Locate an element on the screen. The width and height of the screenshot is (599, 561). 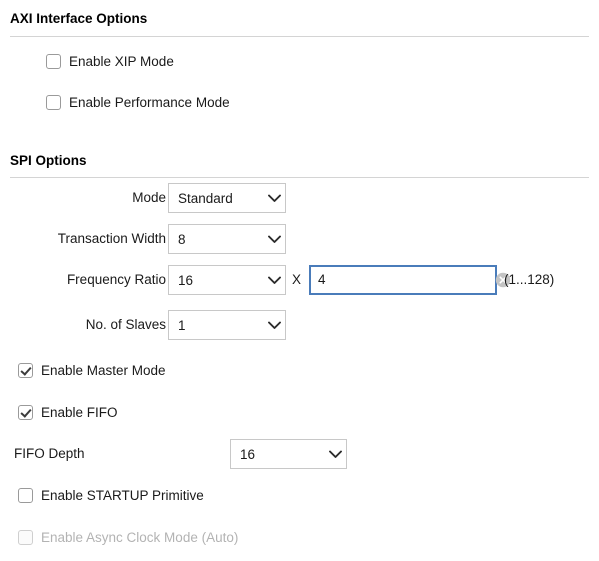
label-frequency-ratio: Frequency Ratio is located at coordinates (116, 279).